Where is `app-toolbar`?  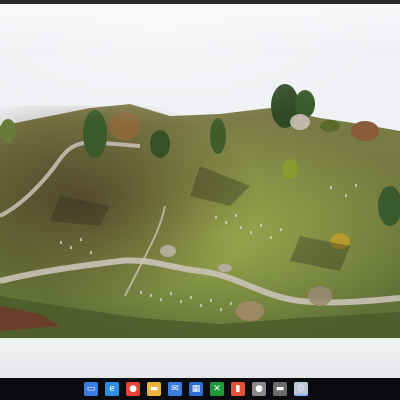
app-toolbar is located at coordinates (200, 30).